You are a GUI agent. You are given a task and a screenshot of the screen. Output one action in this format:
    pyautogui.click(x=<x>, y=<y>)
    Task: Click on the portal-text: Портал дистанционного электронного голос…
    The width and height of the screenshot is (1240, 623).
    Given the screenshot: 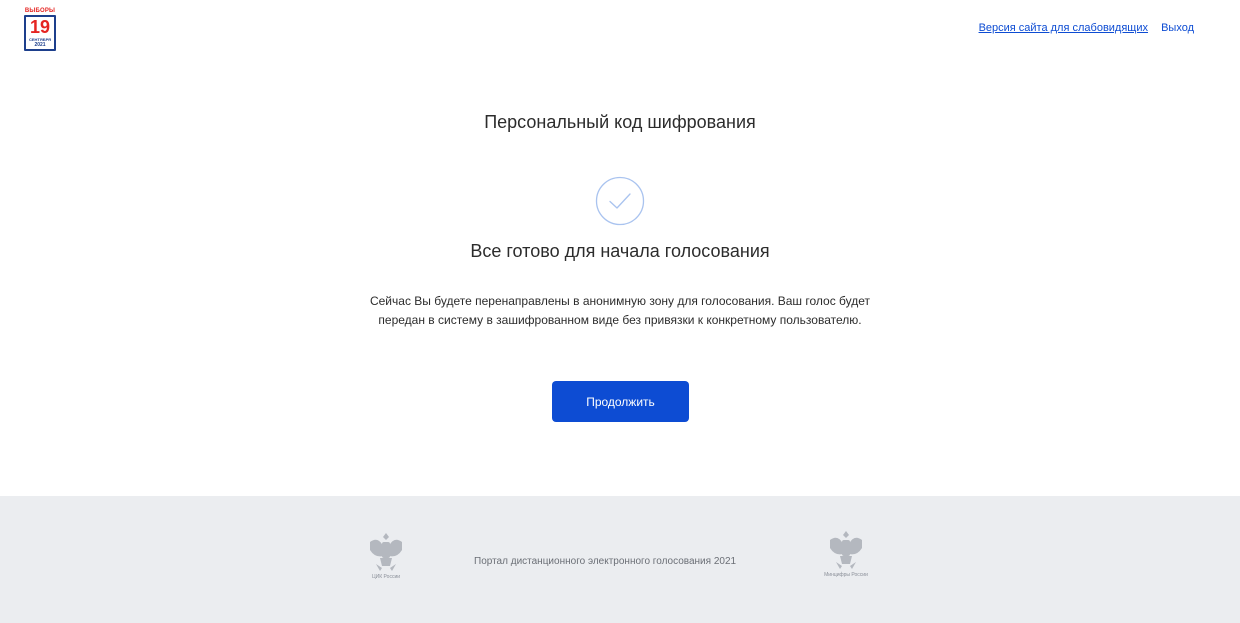 What is the action you would take?
    pyautogui.click(x=605, y=561)
    